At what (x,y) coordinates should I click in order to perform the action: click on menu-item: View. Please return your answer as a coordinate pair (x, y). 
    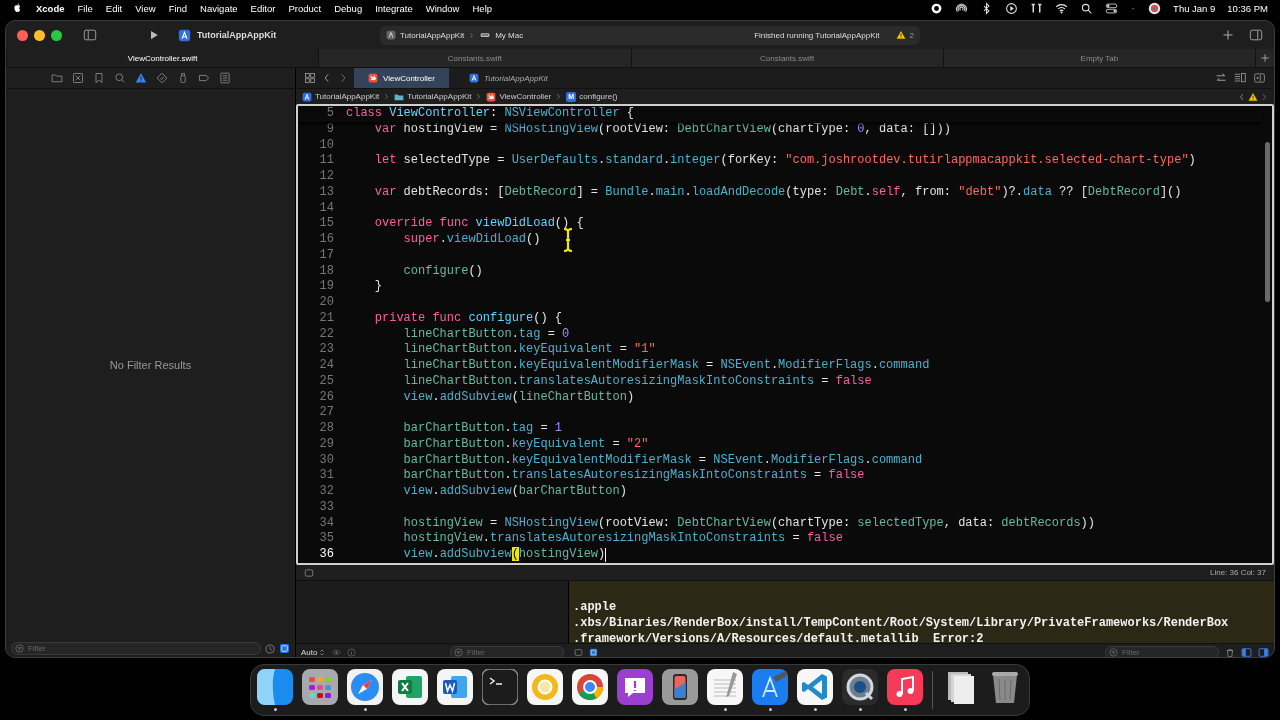
    Looking at the image, I should click on (145, 8).